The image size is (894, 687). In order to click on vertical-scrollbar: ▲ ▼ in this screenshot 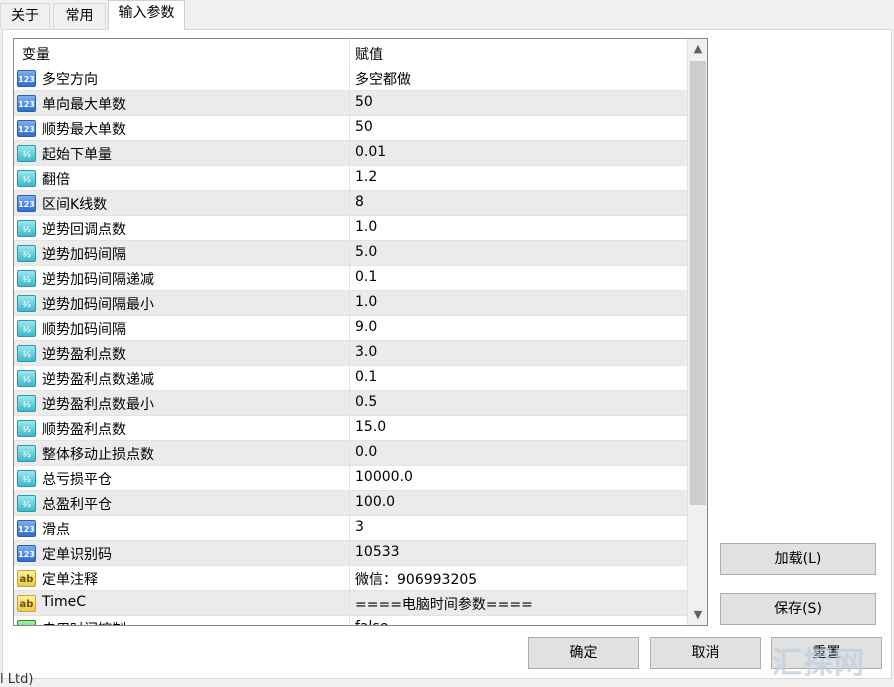, I will do `click(697, 332)`.